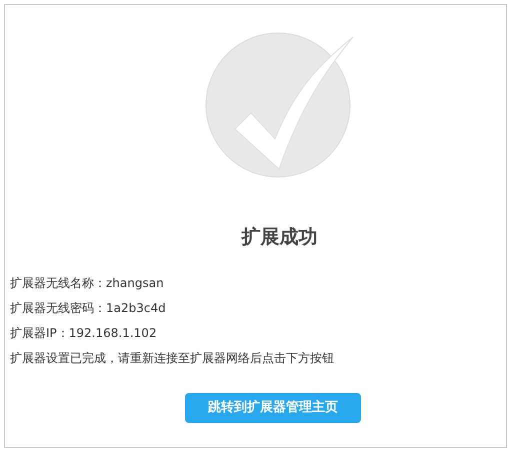 The height and width of the screenshot is (452, 511). Describe the element at coordinates (87, 283) in the screenshot. I see `info-line: 扩展器无线名称：zhangsan` at that location.